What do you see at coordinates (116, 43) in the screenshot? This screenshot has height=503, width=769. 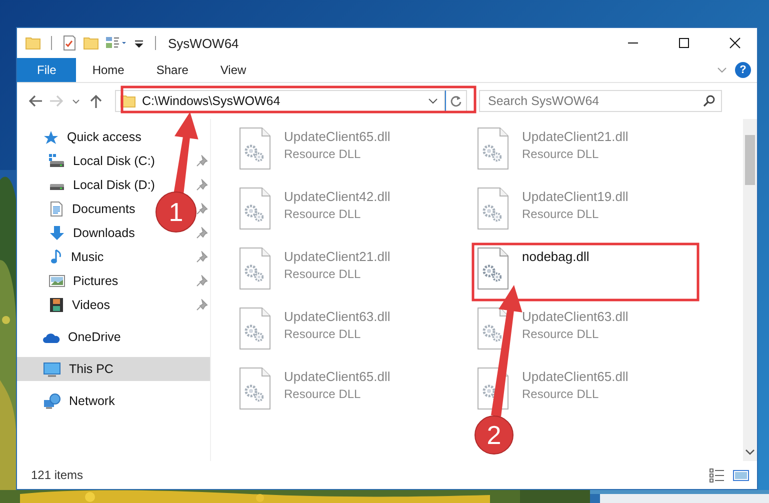 I see `properties-icon` at bounding box center [116, 43].